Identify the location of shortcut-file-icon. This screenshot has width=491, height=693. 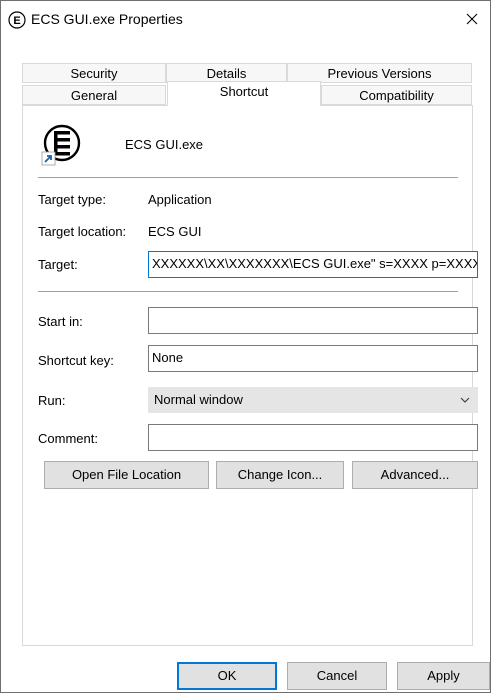
(62, 145).